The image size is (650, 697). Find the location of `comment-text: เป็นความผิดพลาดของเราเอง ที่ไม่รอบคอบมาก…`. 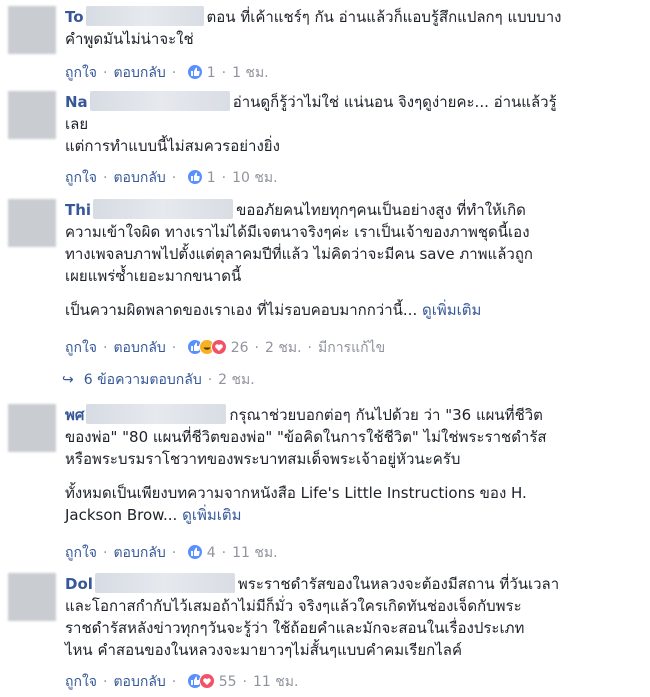

comment-text: เป็นความผิดพลาดของเราเอง ที่ไม่รอบคอบมาก… is located at coordinates (241, 310).